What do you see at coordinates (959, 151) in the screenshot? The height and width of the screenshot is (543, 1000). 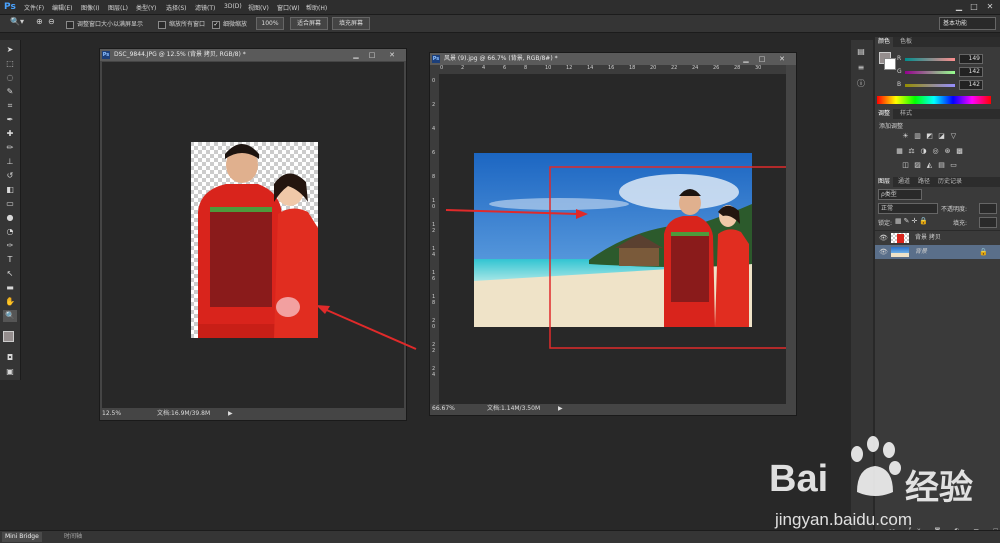 I see `color-lookup-icon: ▩` at bounding box center [959, 151].